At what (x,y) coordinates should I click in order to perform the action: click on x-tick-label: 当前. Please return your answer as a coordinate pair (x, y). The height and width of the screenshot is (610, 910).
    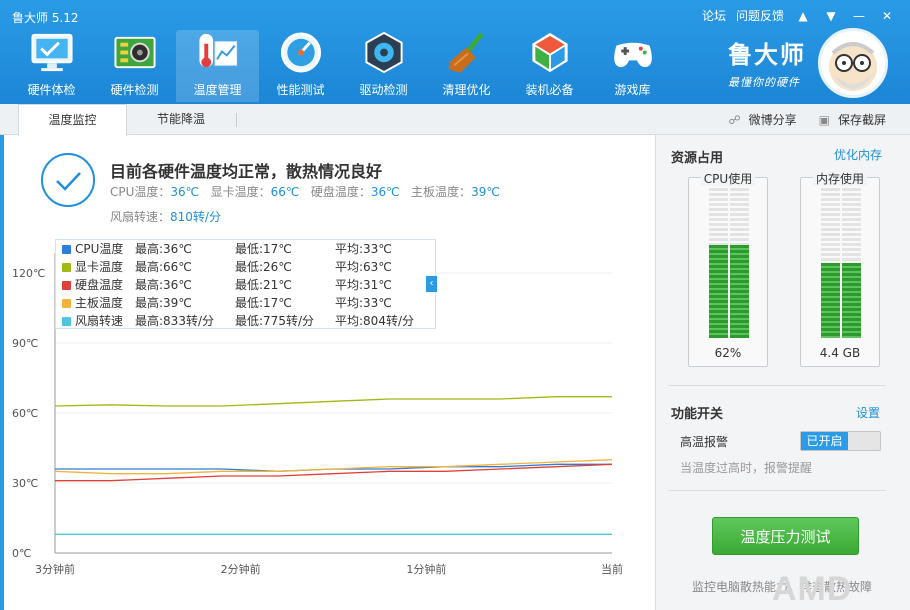
    Looking at the image, I should click on (612, 569).